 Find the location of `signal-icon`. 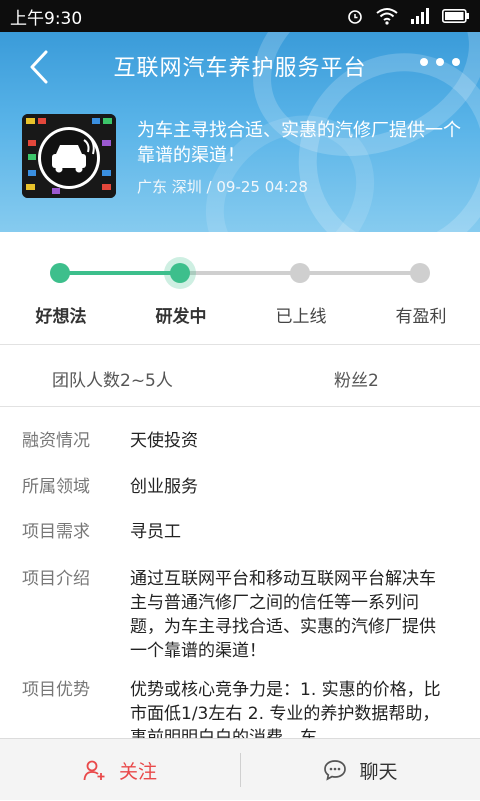

signal-icon is located at coordinates (420, 16).